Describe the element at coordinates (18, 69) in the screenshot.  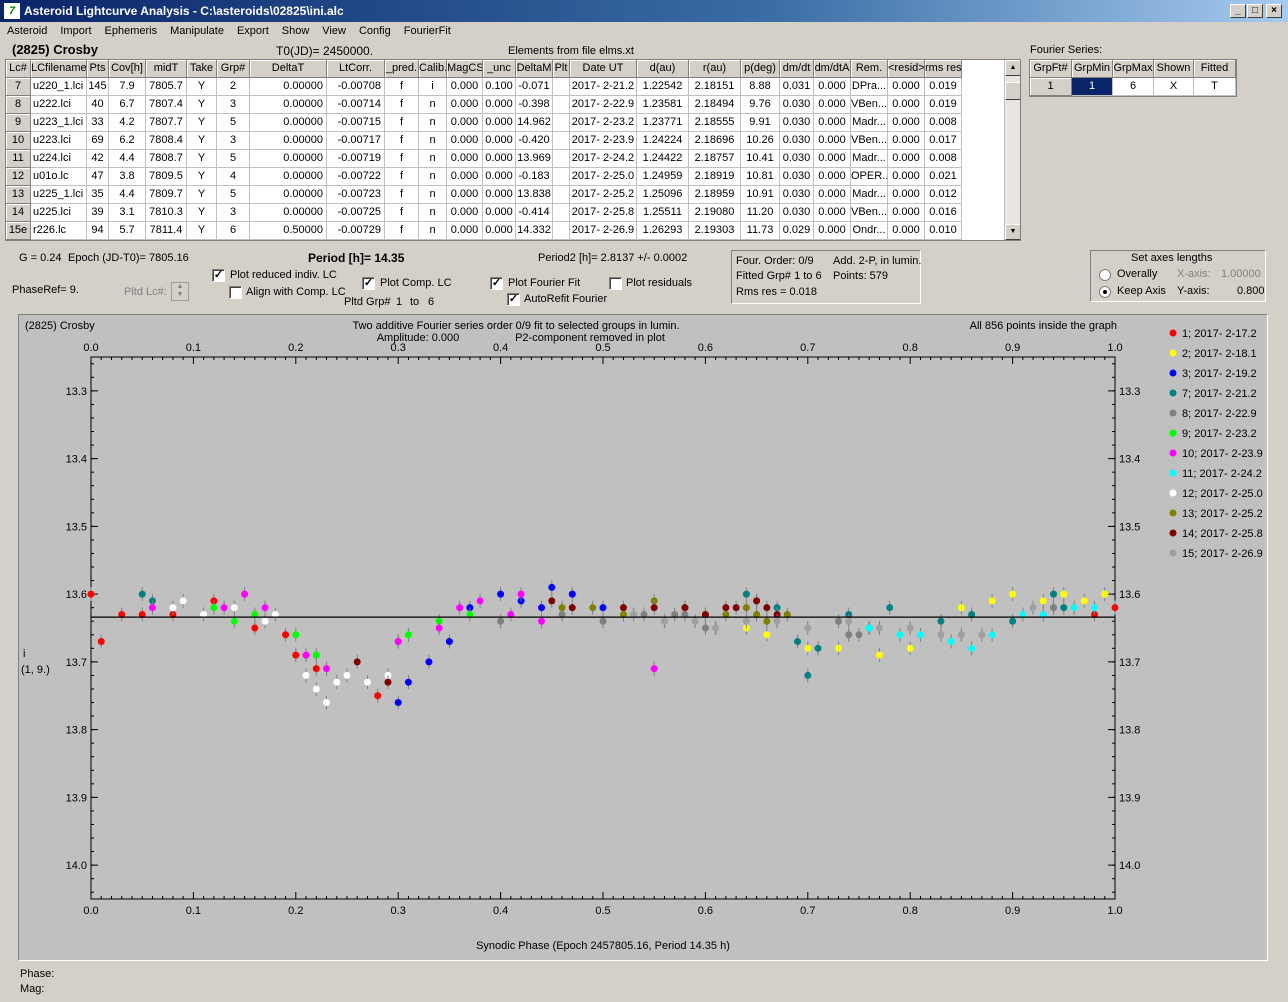
I see `column-header: Lc#` at that location.